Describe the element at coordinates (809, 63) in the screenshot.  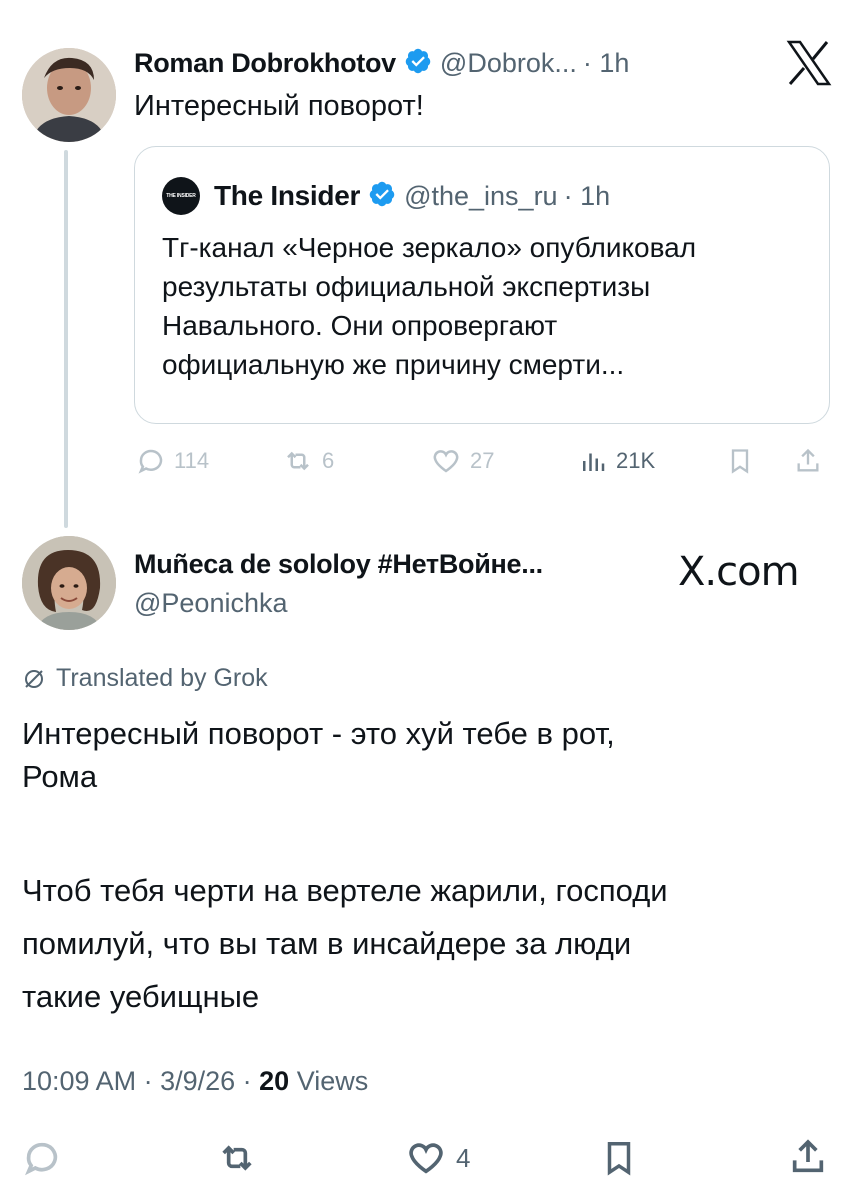
I see `x-logo-icon` at that location.